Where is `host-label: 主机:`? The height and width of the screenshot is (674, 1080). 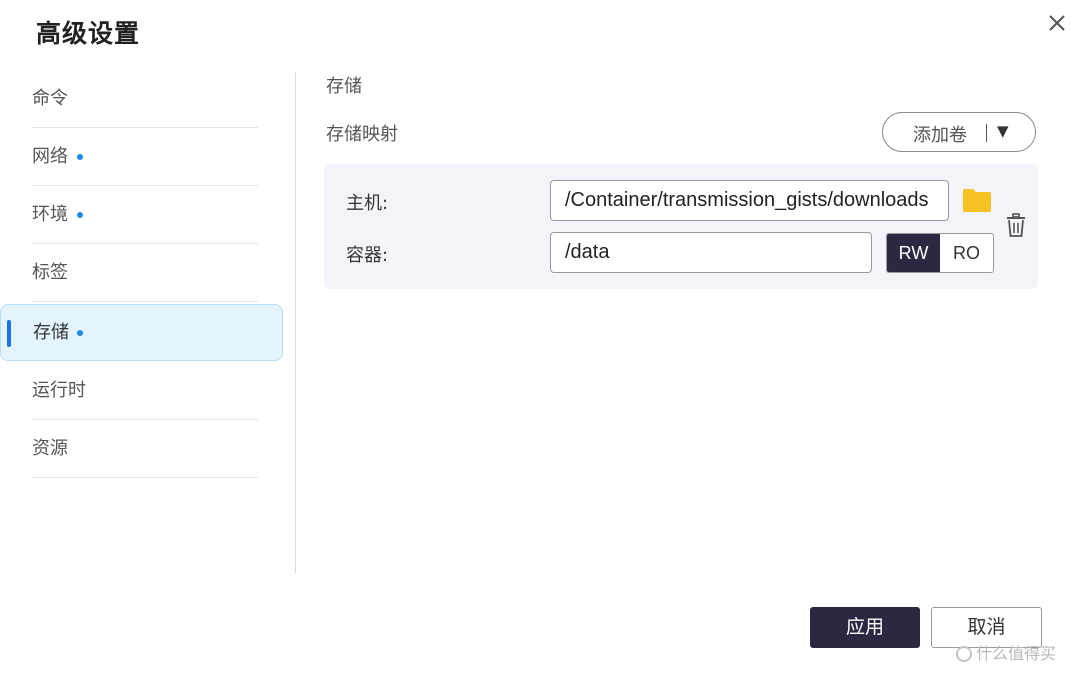
host-label: 主机: is located at coordinates (367, 203).